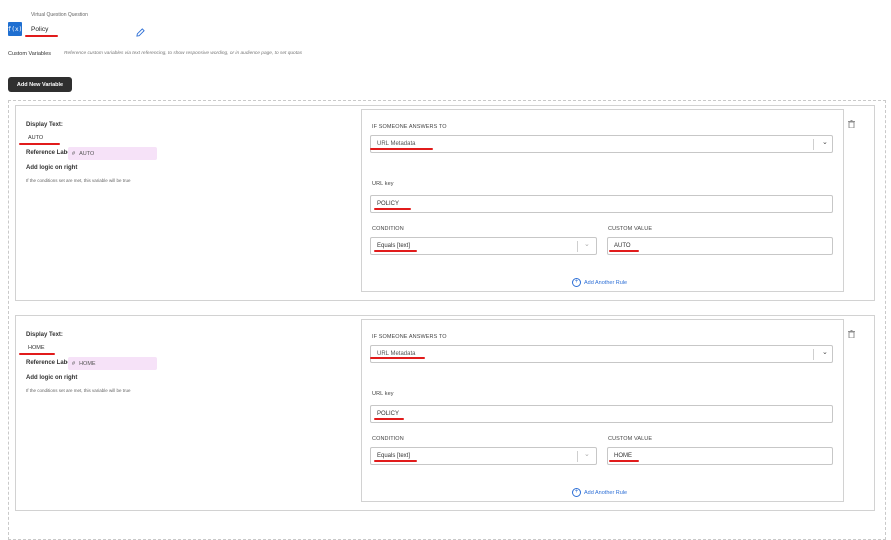 This screenshot has width=891, height=540. I want to click on add-new-variable-button: Add New Variable, so click(40, 84).